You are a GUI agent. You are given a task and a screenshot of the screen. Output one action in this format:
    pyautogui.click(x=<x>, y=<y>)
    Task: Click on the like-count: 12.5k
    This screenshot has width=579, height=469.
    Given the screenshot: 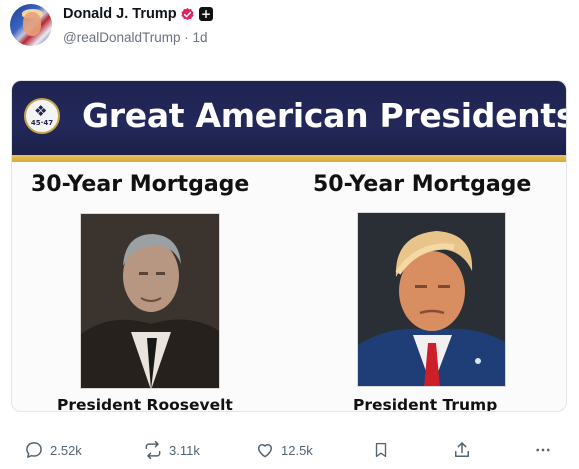 What is the action you would take?
    pyautogui.click(x=297, y=450)
    